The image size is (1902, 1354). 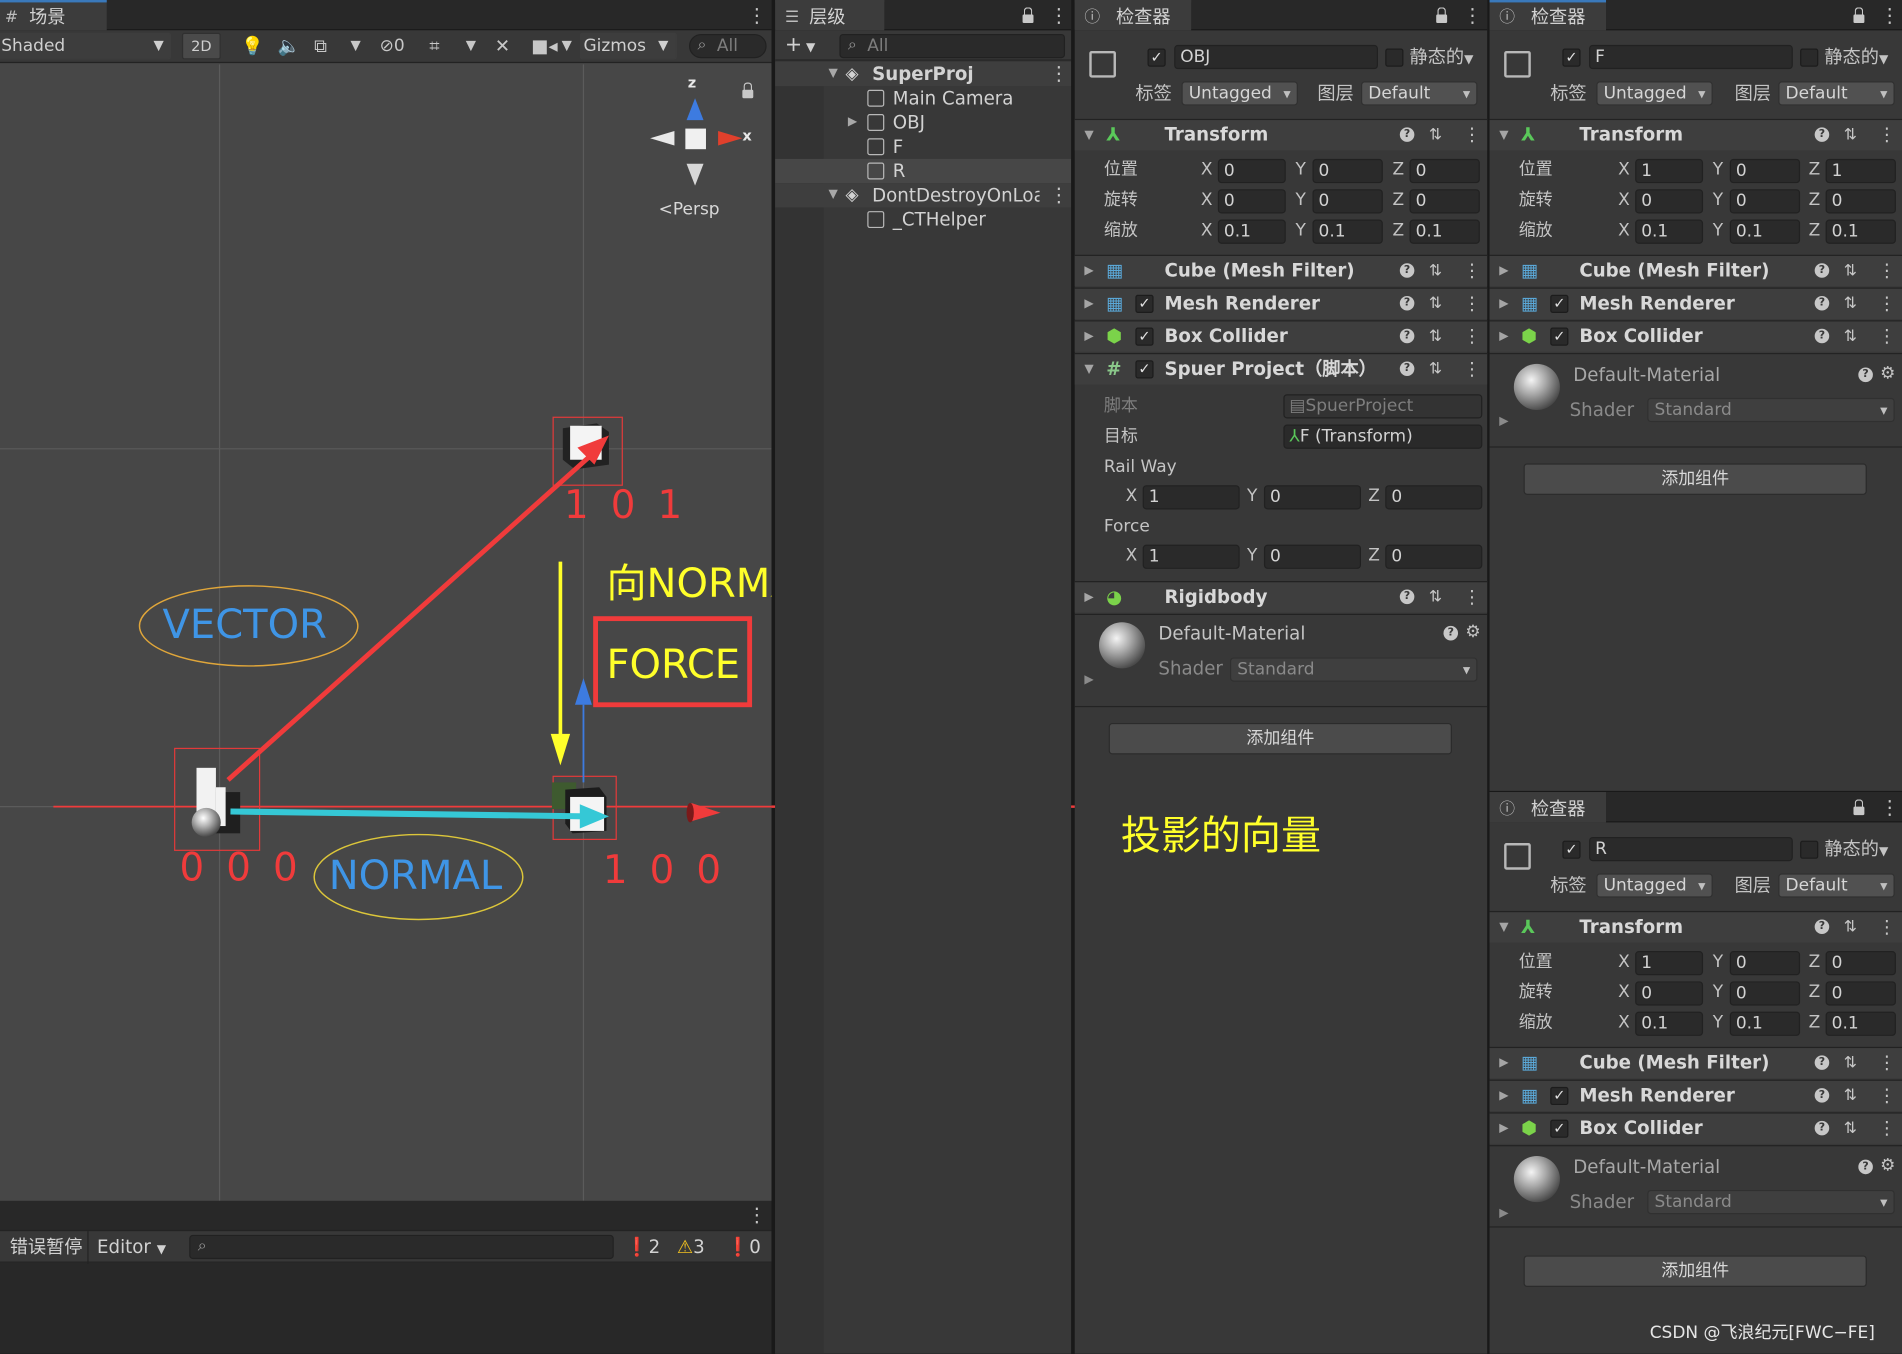 I want to click on gameobject-name-field: R, so click(x=1691, y=849).